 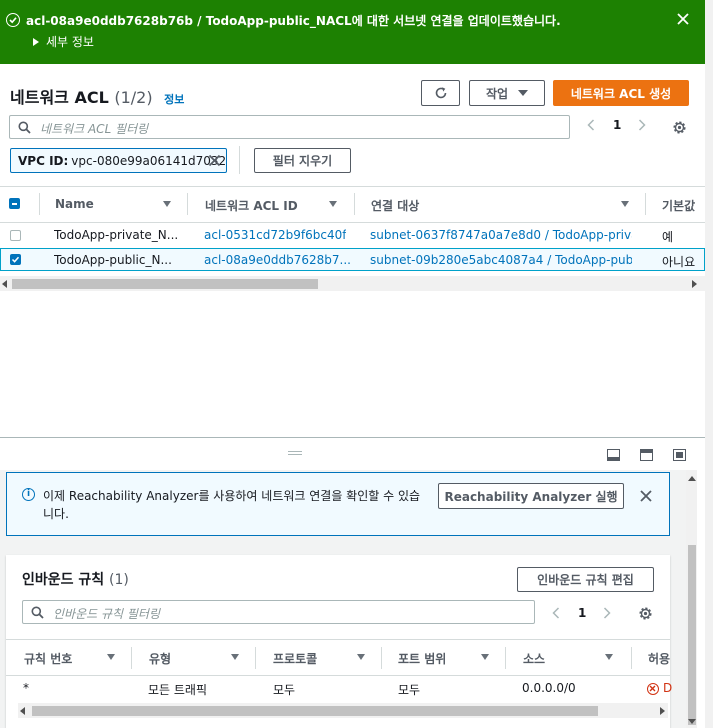 I want to click on flash-details-toggle: 세부 정보, so click(x=63, y=41).